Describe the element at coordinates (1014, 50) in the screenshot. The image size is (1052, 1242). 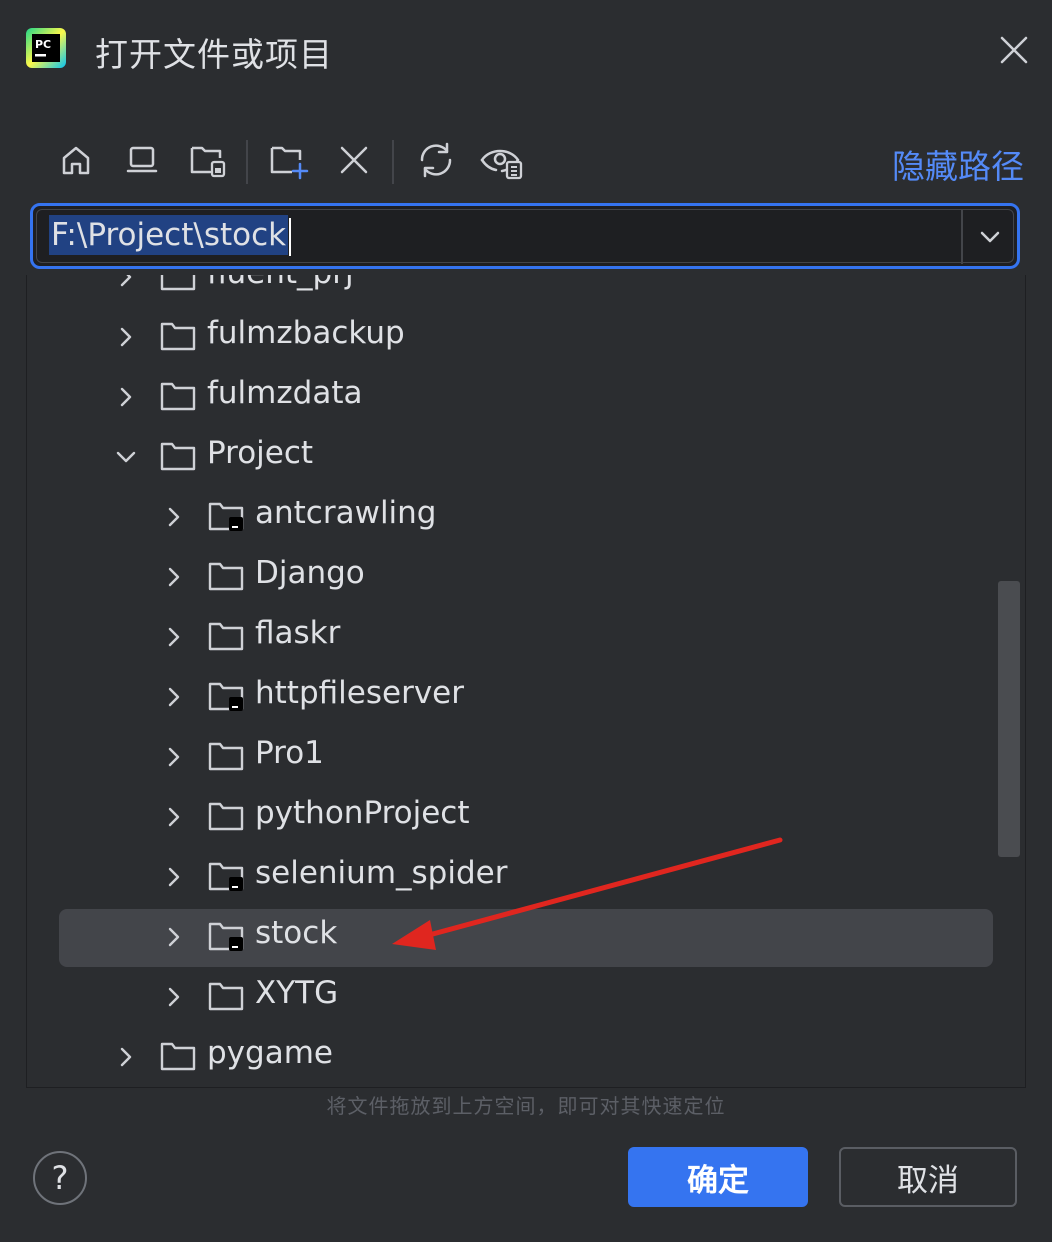
I see `close-icon` at that location.